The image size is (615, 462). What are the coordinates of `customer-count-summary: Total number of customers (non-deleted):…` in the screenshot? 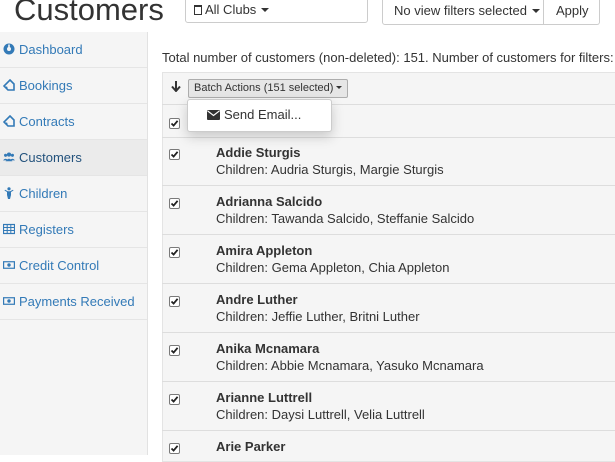 It's located at (388, 57).